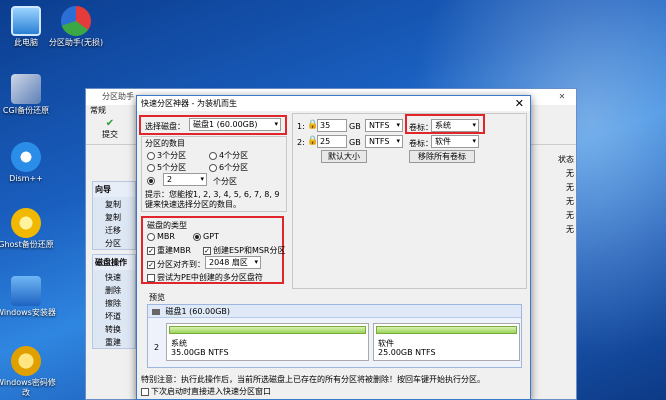  Describe the element at coordinates (235, 124) in the screenshot. I see `select-disk-dropdown: 磁盘1 (60.00GB) ▾` at that location.